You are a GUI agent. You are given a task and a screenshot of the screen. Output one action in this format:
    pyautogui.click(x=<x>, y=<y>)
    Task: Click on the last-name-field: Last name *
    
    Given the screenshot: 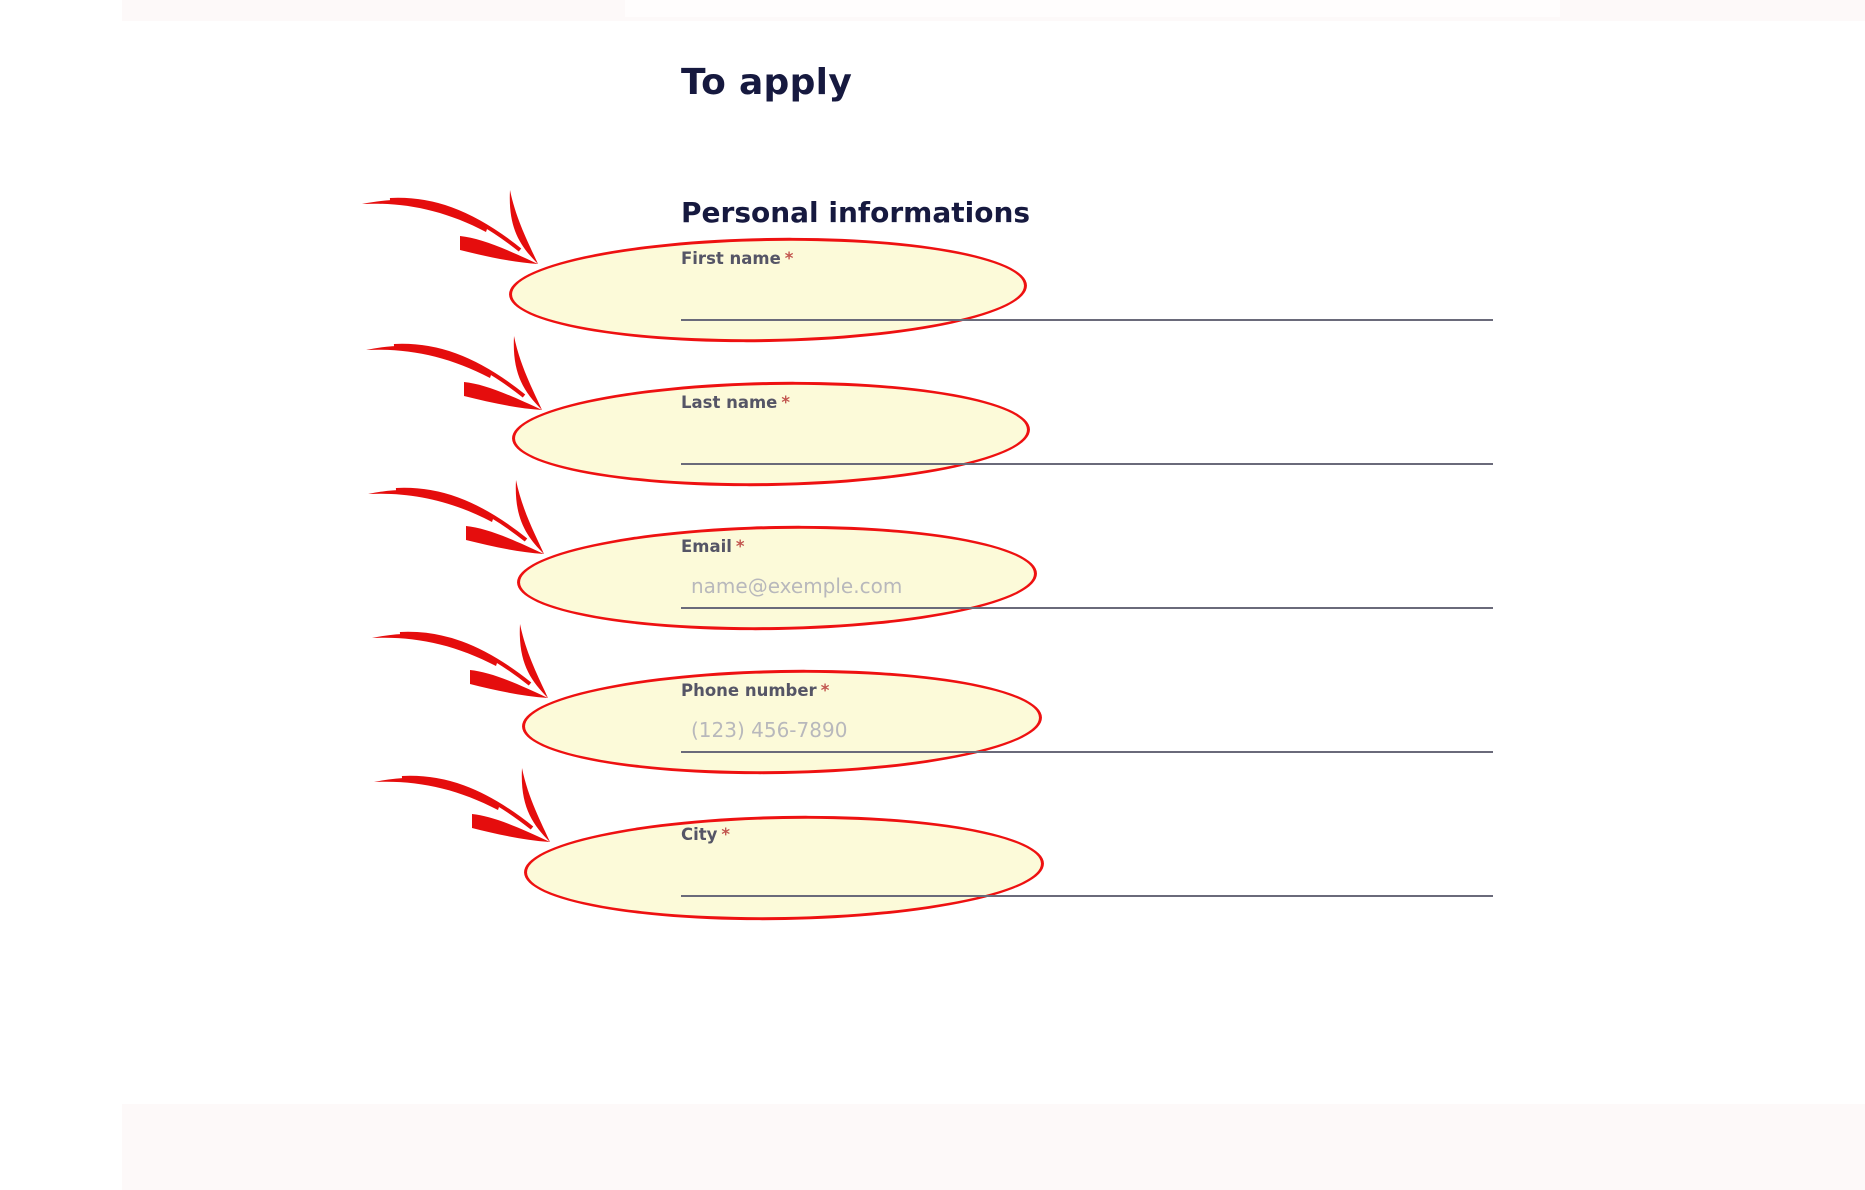 What is the action you would take?
    pyautogui.click(x=1087, y=436)
    